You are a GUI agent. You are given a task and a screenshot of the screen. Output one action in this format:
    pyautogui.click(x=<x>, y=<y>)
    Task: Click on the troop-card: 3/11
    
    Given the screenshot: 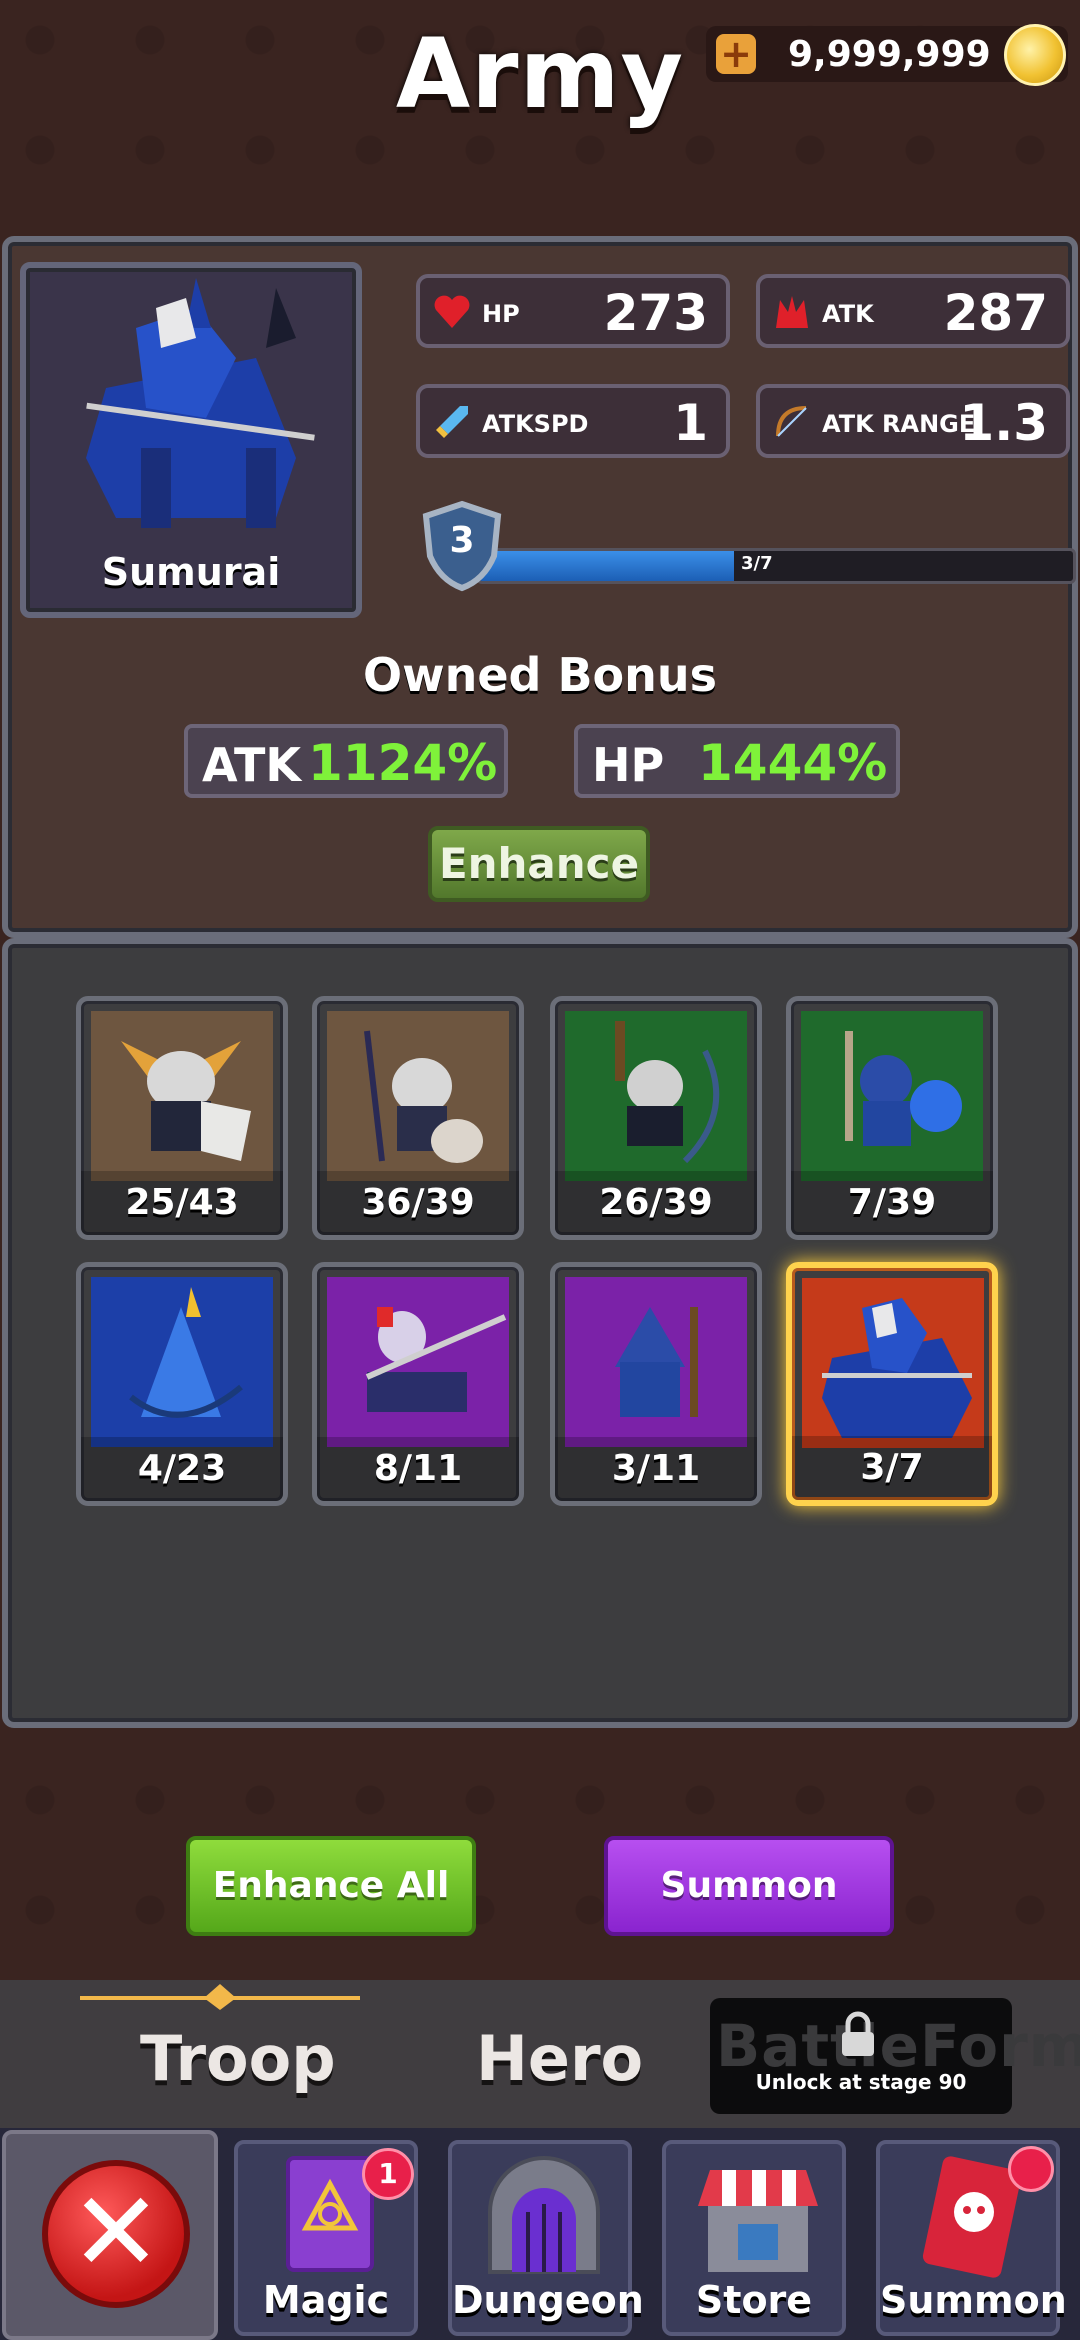 What is the action you would take?
    pyautogui.click(x=656, y=1384)
    